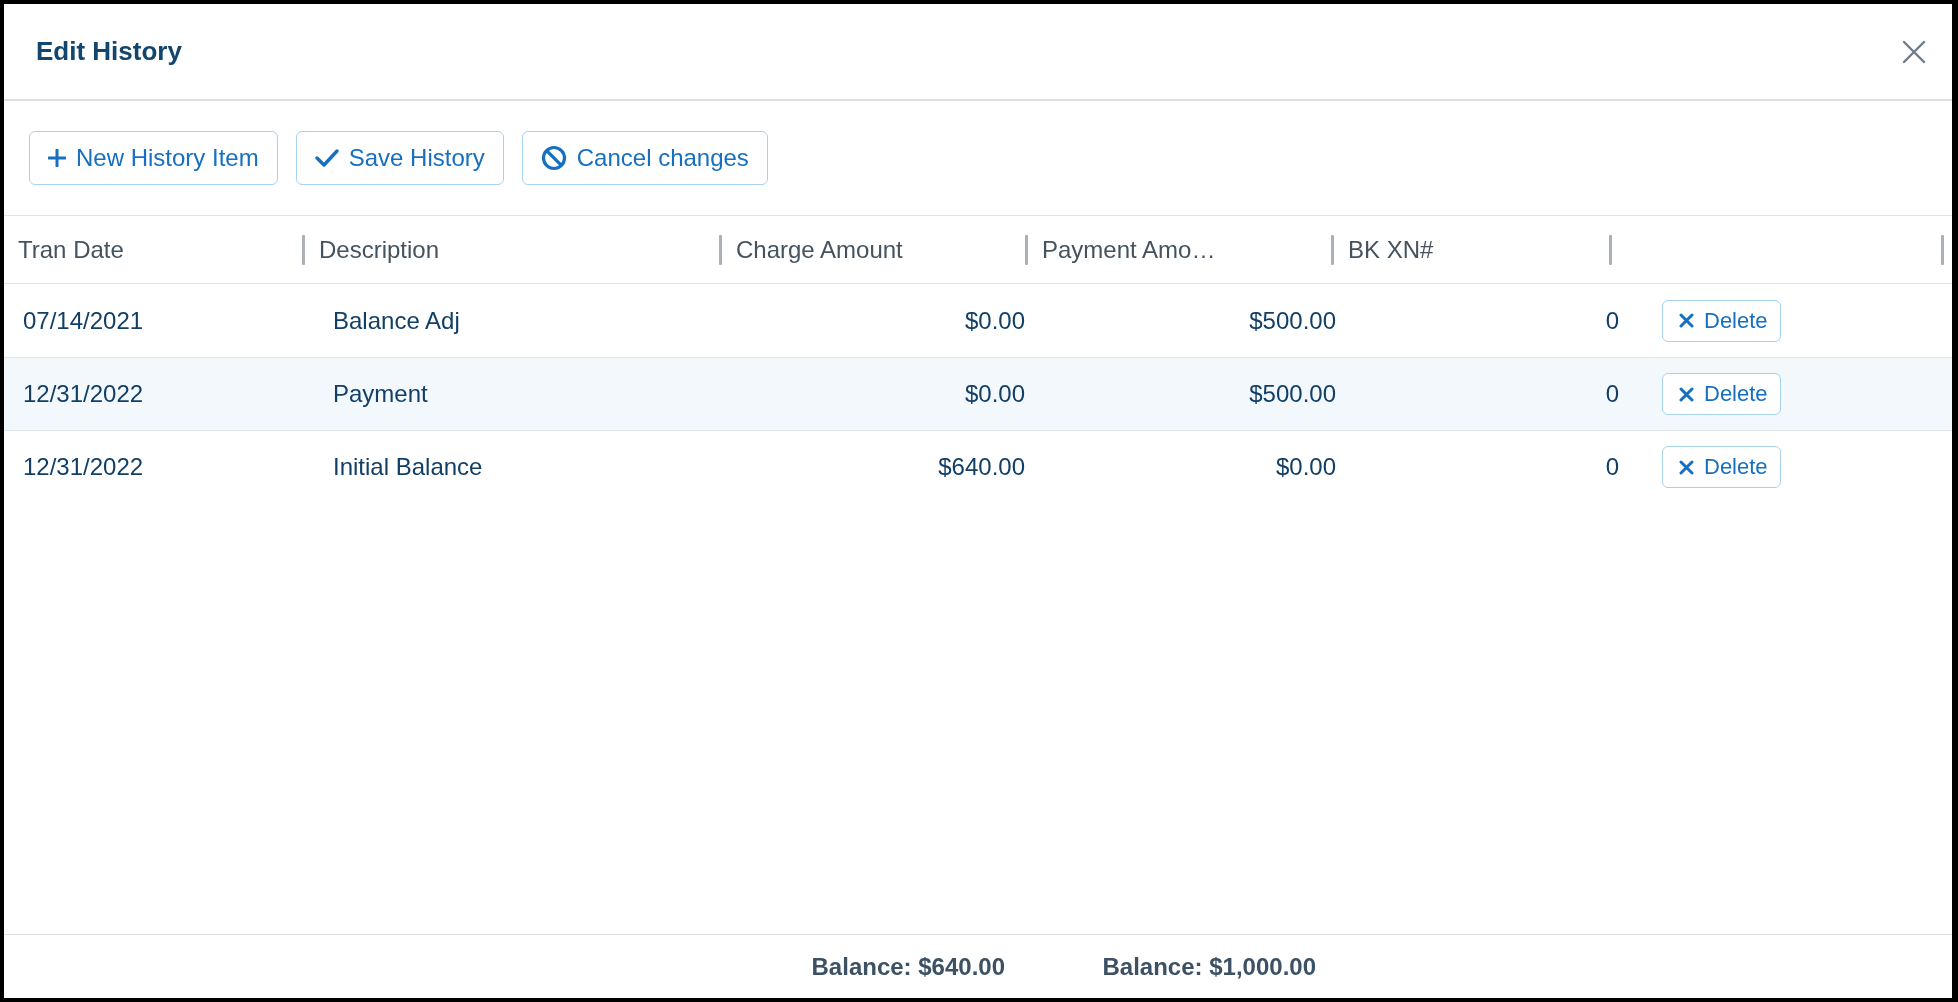 Image resolution: width=1958 pixels, height=1002 pixels. Describe the element at coordinates (908, 966) in the screenshot. I see `table-footer-total: Balance: $640.00` at that location.